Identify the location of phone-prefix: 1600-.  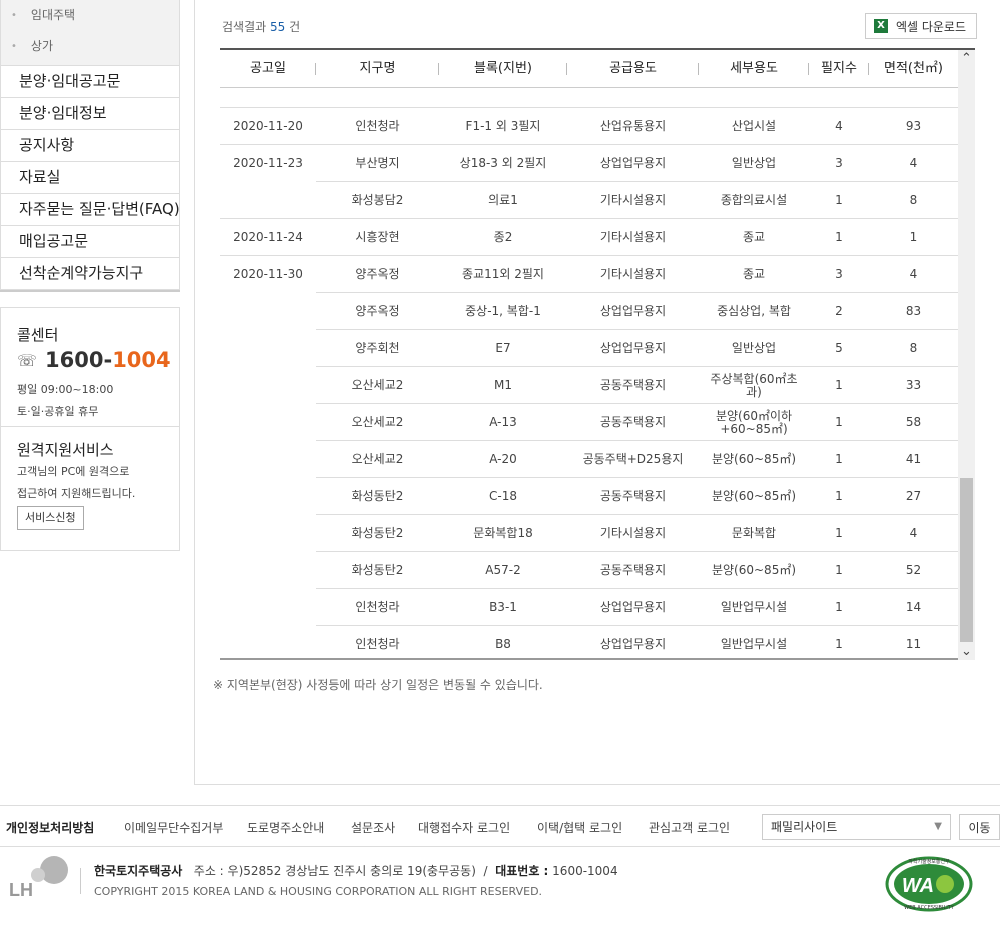
(79, 360).